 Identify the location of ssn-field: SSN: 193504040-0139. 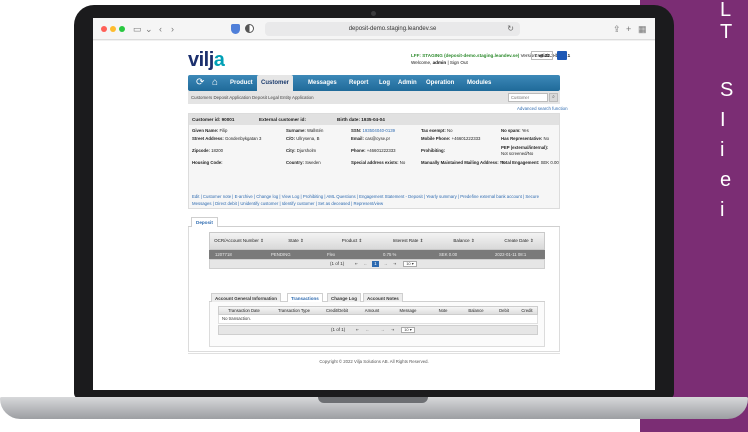
(373, 130).